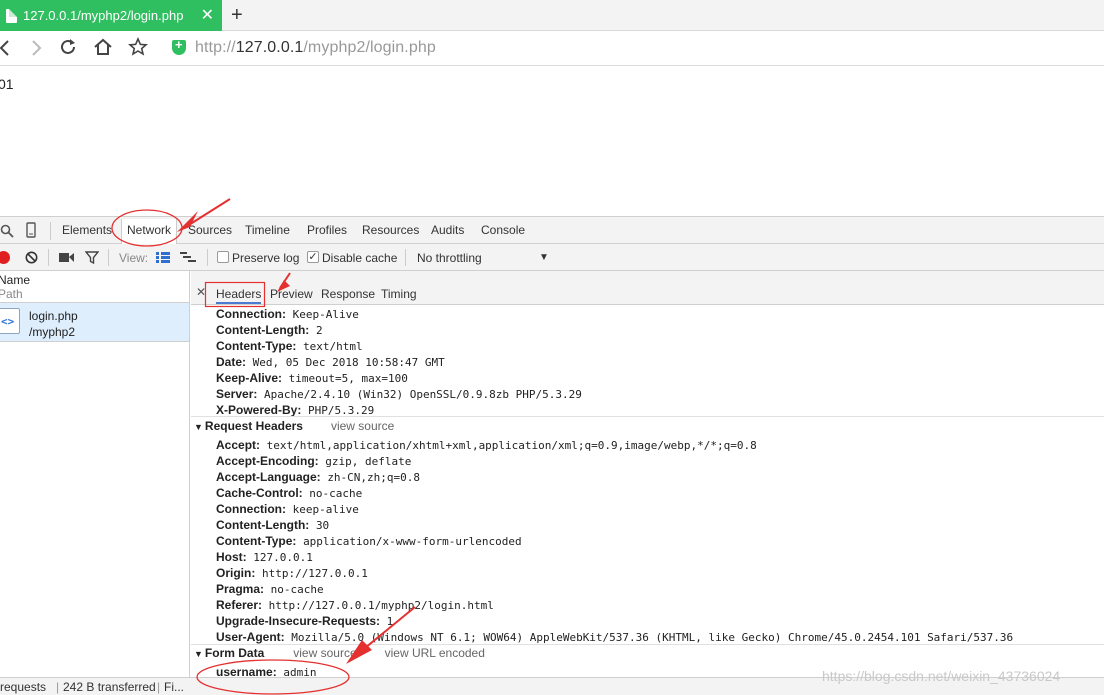 This screenshot has width=1104, height=695. What do you see at coordinates (240, 589) in the screenshot?
I see `header-key: Pragma:` at bounding box center [240, 589].